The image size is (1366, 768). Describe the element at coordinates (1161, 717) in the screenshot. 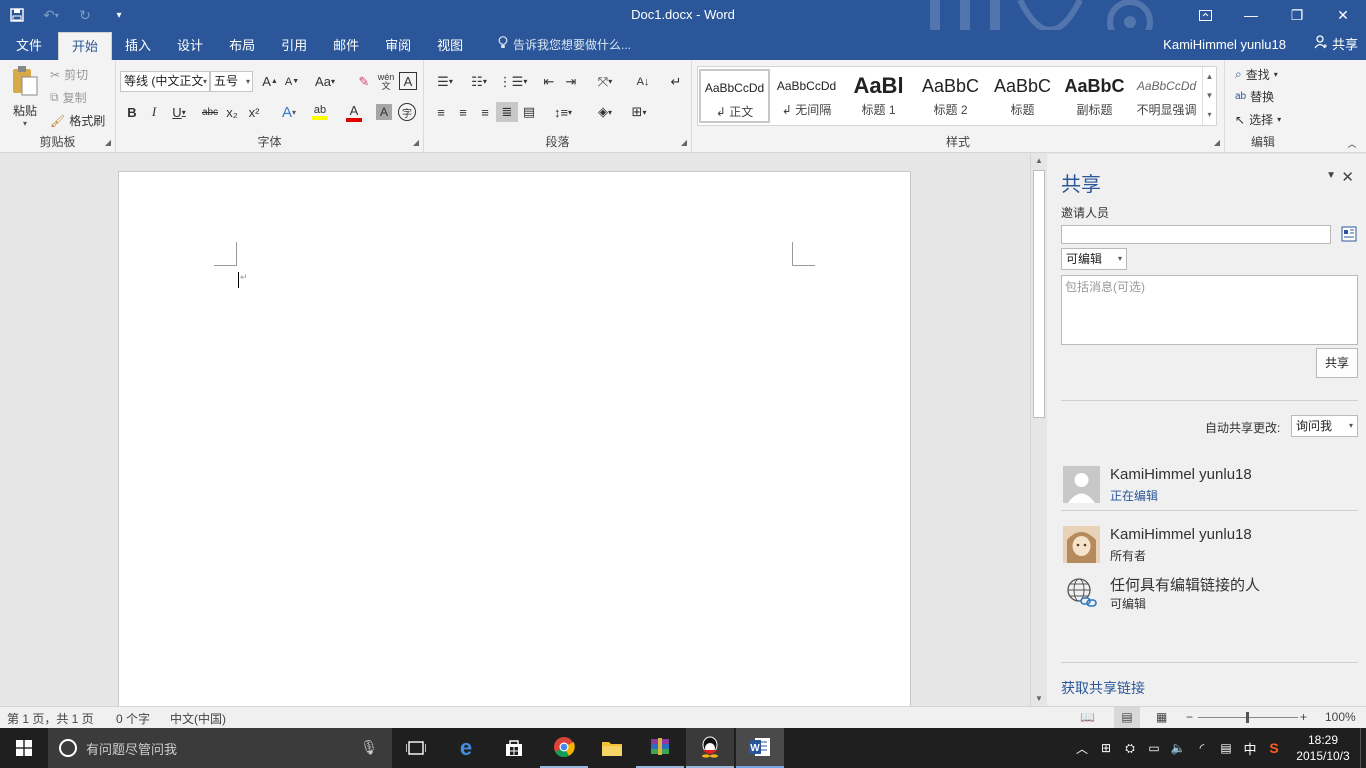

I see `web-layout-icon: ▦` at that location.